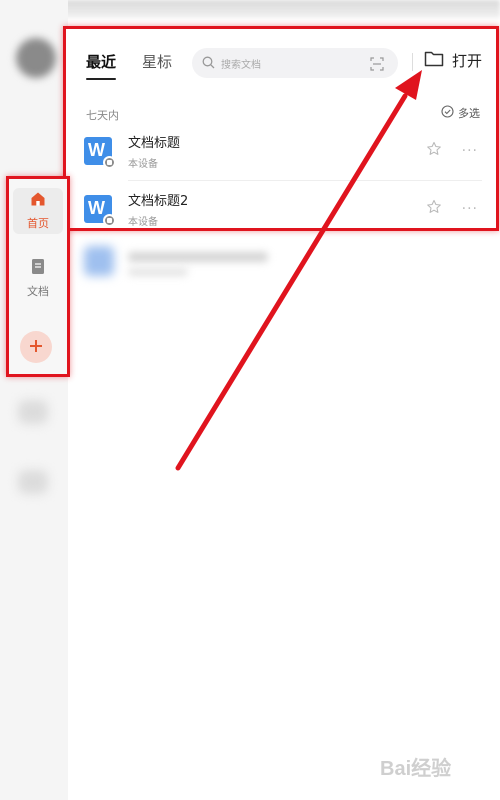 The image size is (500, 800). I want to click on tab-recent: 最近, so click(101, 65).